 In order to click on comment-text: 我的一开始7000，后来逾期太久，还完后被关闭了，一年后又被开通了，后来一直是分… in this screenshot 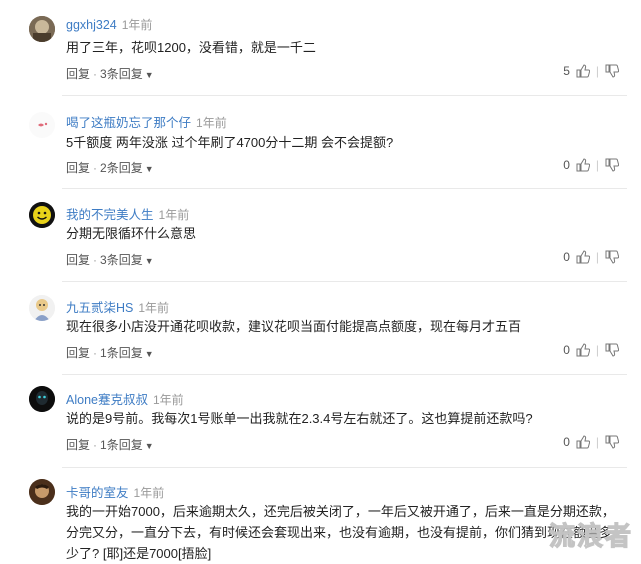, I will do `click(340, 532)`.